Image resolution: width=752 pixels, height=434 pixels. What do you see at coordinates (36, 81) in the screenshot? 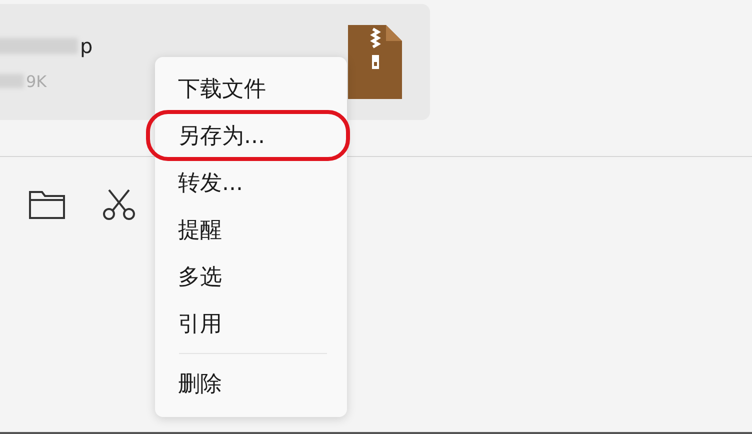
I see `file-size: 9K` at bounding box center [36, 81].